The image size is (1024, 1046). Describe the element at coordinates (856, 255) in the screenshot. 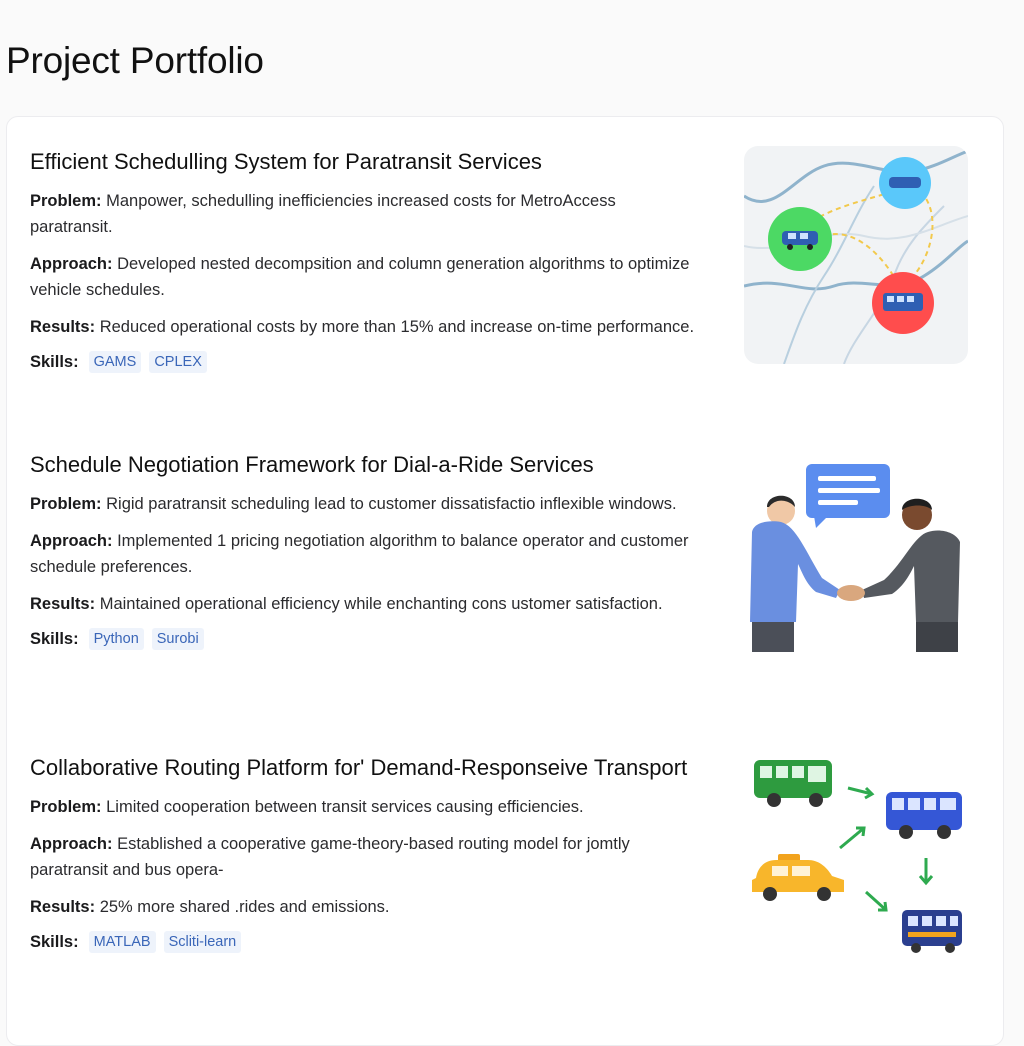

I see `route-map-illustration` at that location.